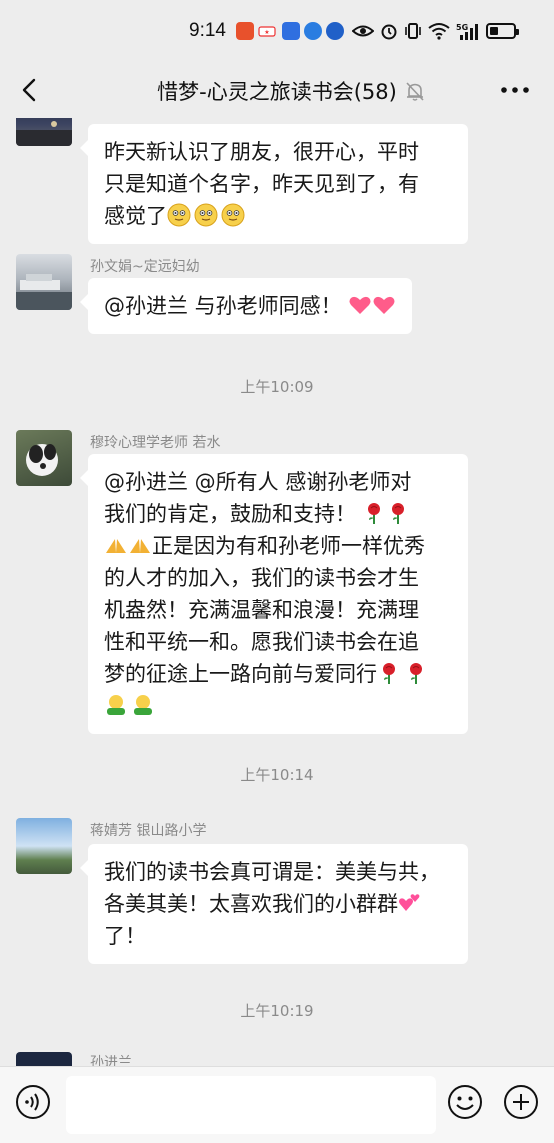 The image size is (554, 1143). Describe the element at coordinates (245, 31) in the screenshot. I see `app-notification-icon` at that location.